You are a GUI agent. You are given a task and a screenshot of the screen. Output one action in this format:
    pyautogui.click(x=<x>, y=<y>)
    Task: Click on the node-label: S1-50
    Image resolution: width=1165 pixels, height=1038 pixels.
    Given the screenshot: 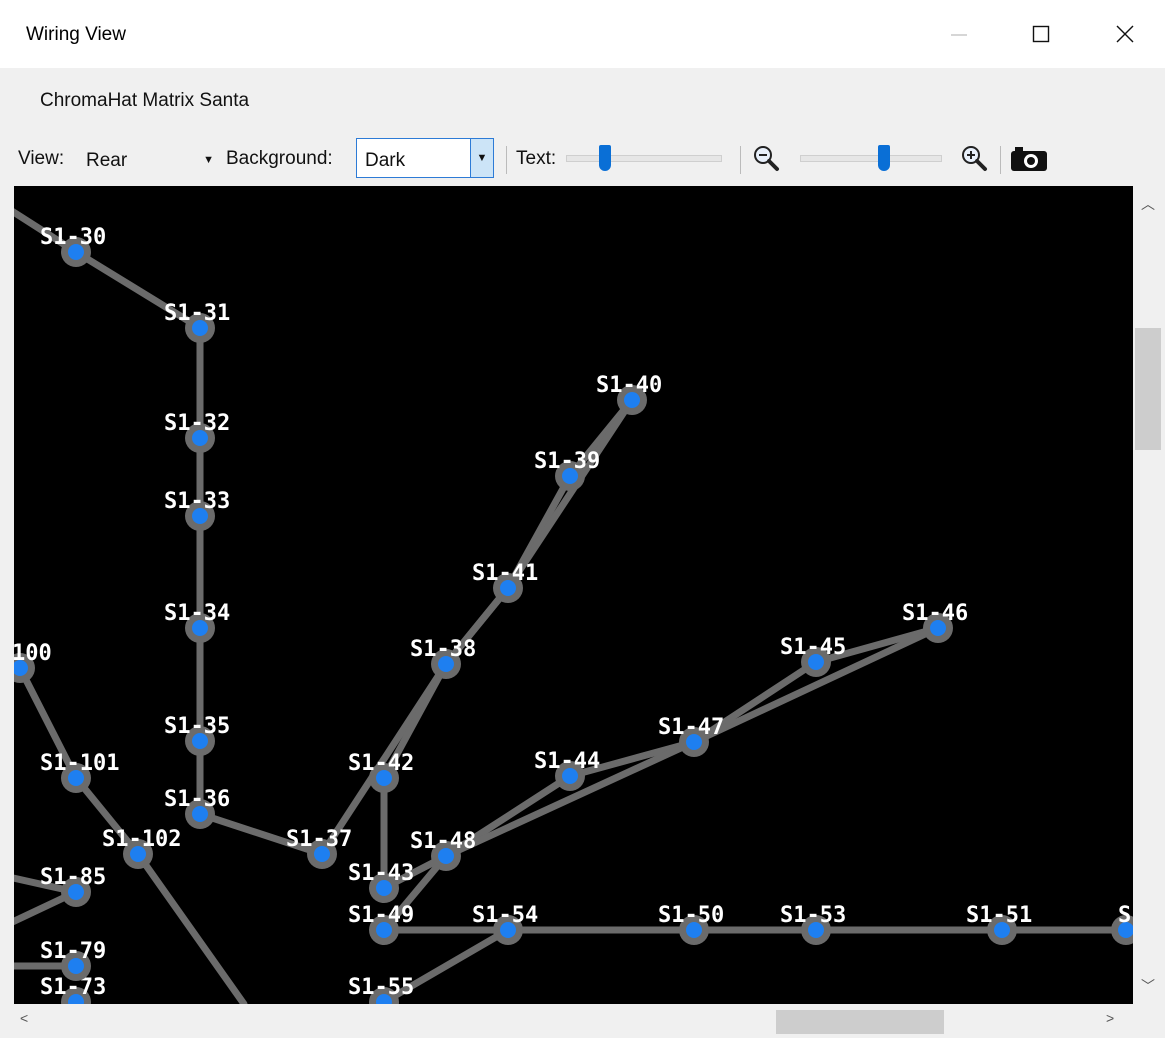 What is the action you would take?
    pyautogui.click(x=691, y=915)
    